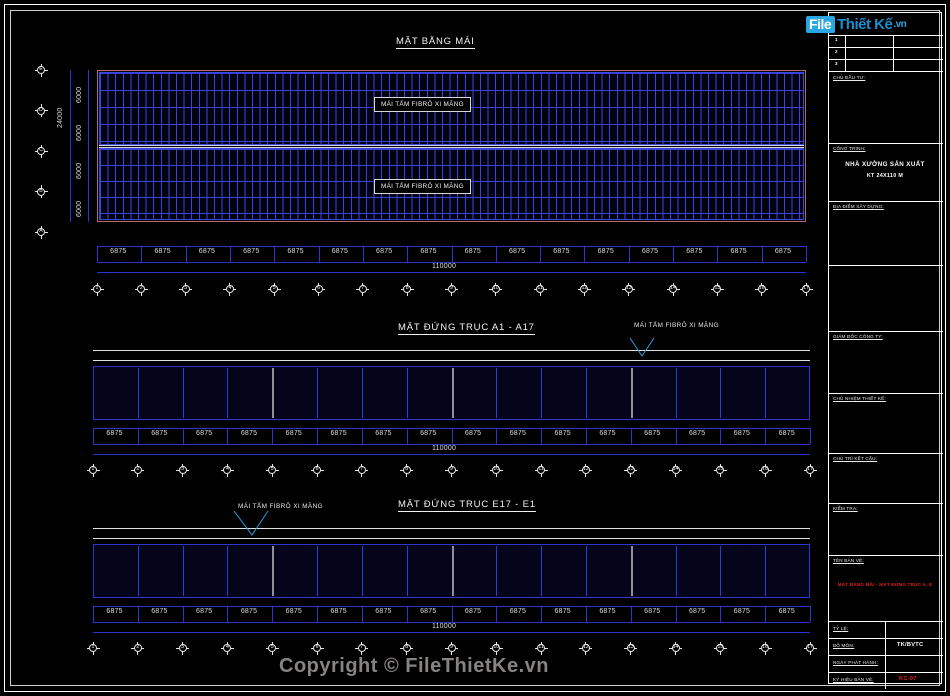  Describe the element at coordinates (858, 206) in the screenshot. I see `tb-caption-location: ĐỊA ĐIỂM XÂY DỰNG:` at that location.